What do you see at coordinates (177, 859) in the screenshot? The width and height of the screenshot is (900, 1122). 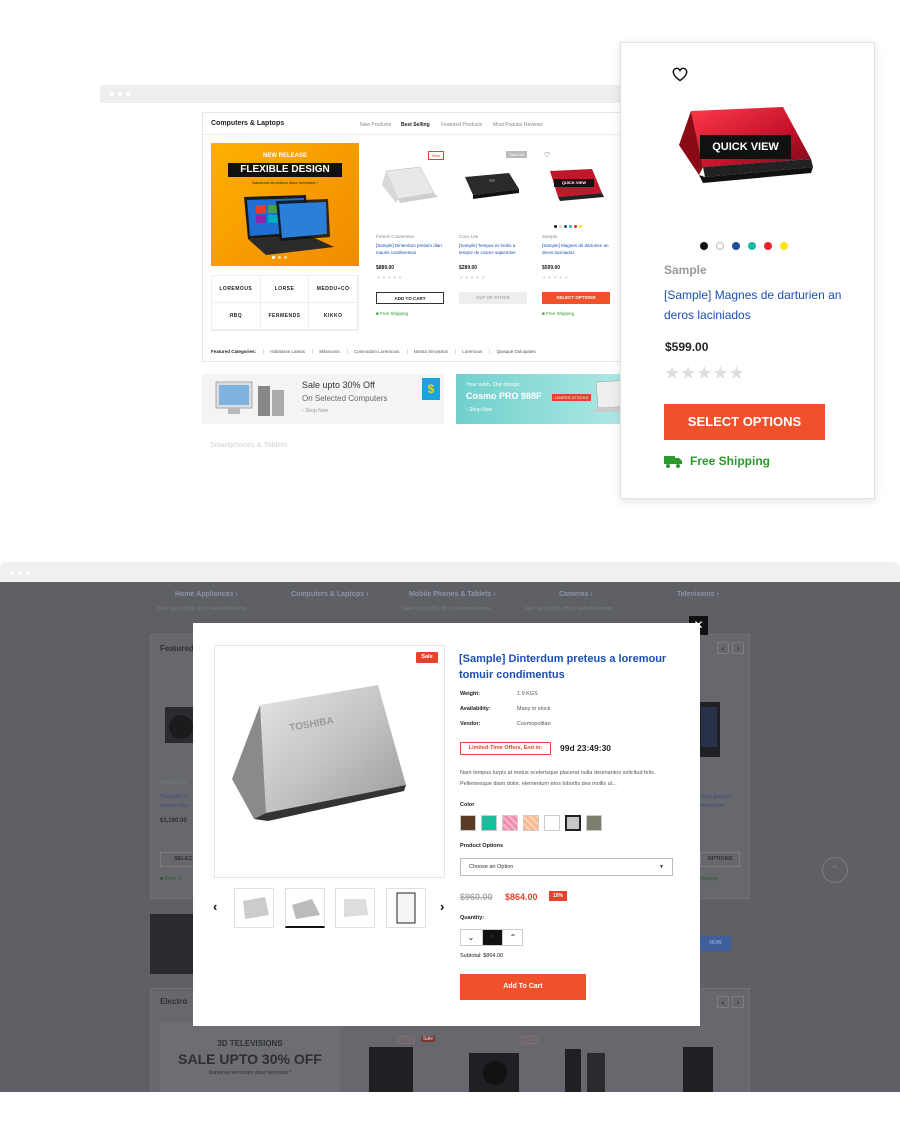 I see `select-button: SELEC` at bounding box center [177, 859].